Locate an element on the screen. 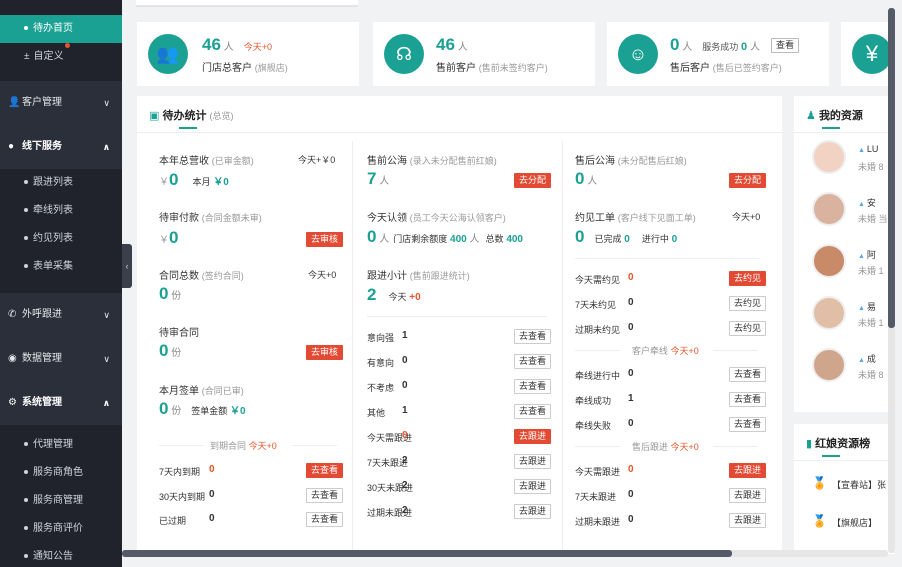 The height and width of the screenshot is (567, 902). assign-presale-button: 去分配 is located at coordinates (533, 180).